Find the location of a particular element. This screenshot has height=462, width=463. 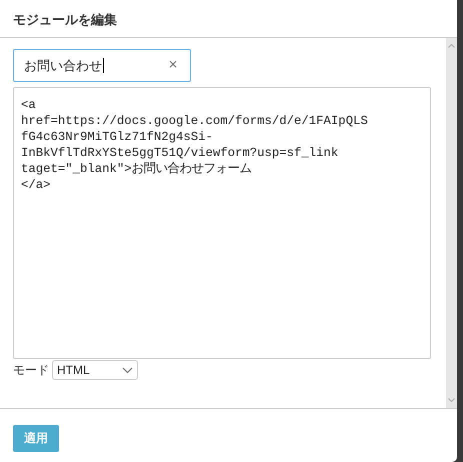

code-line: </a> is located at coordinates (36, 185).